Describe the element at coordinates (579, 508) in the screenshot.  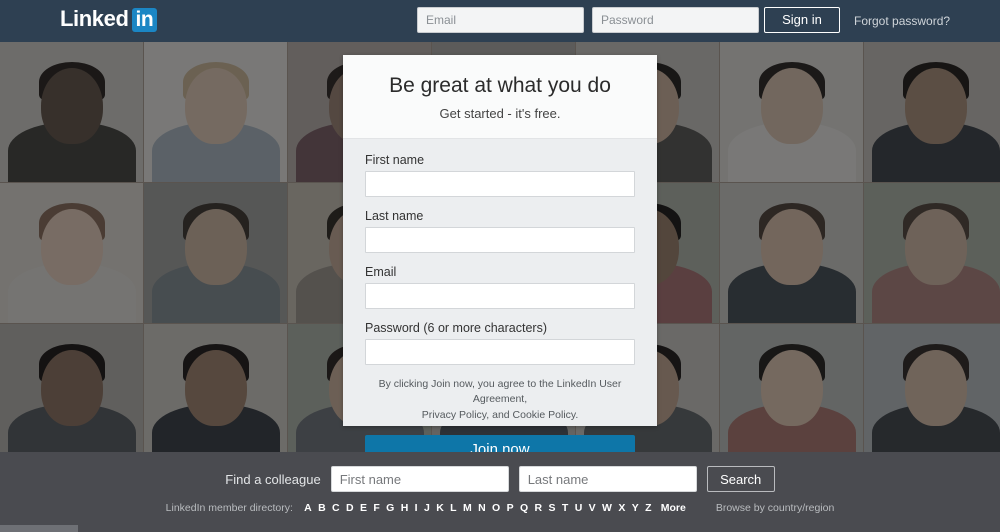
I see `directory-letter-link: U` at that location.